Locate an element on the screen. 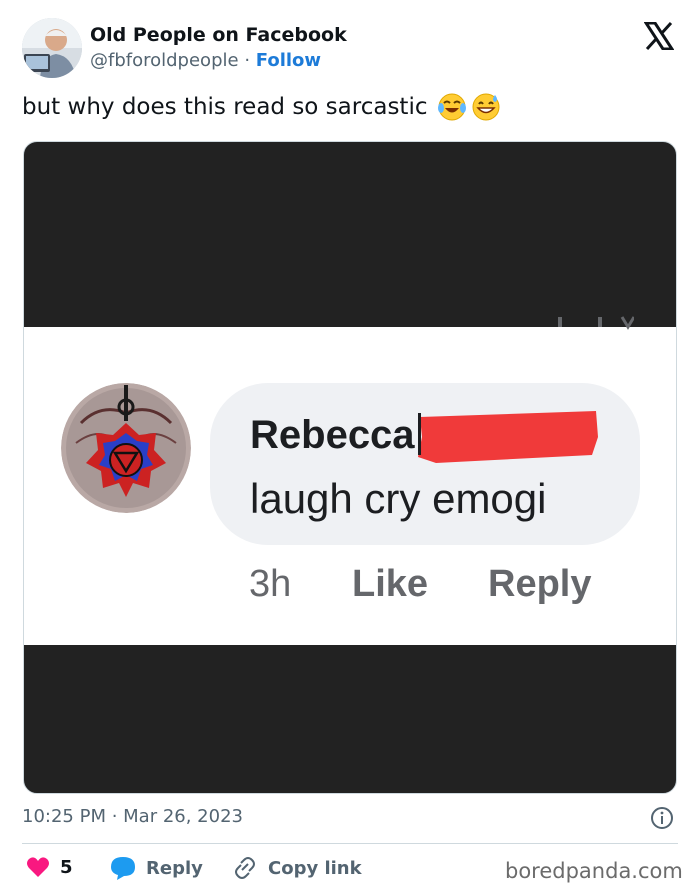  tweet-text-row: but why does this read so sarcastic is located at coordinates (261, 107).